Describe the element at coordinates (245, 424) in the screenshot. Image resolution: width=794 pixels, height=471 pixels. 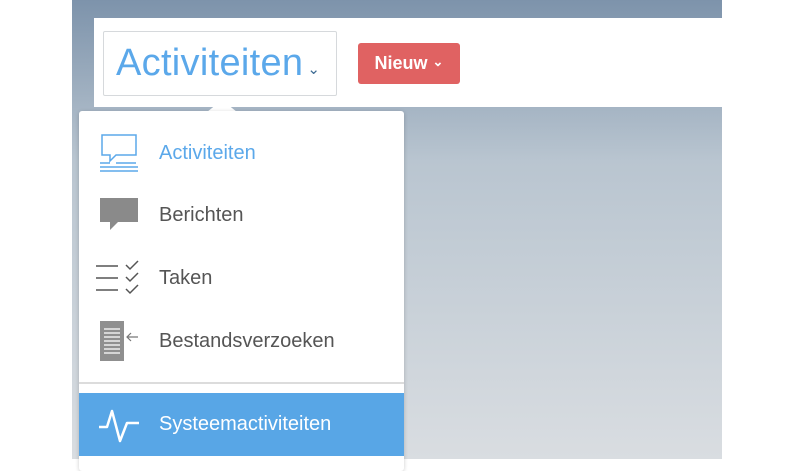
I see `menu-item-label: Systeemactiviteiten` at that location.